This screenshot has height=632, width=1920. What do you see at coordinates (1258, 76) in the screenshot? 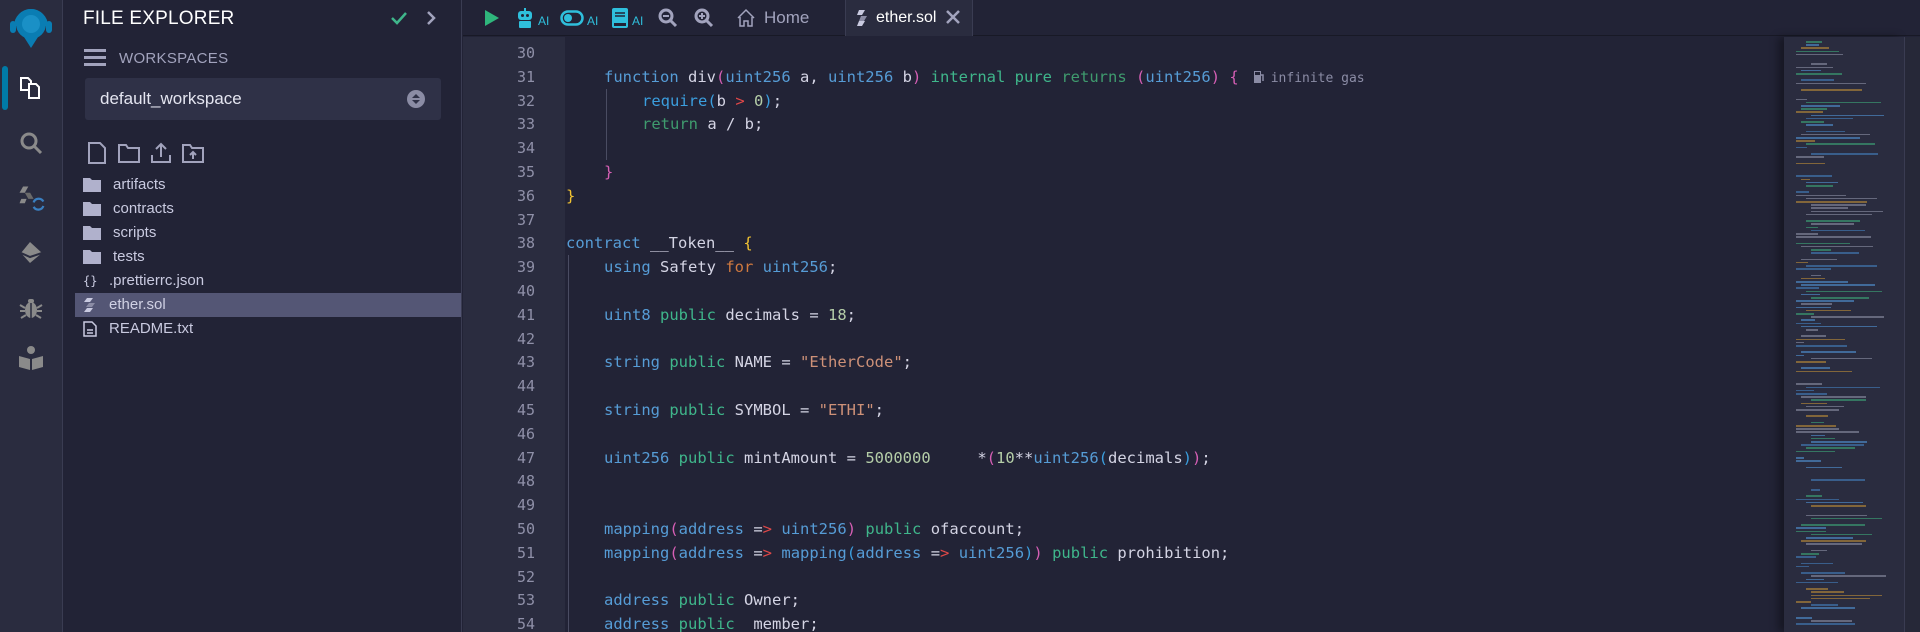
I see `gas-pump-icon` at bounding box center [1258, 76].